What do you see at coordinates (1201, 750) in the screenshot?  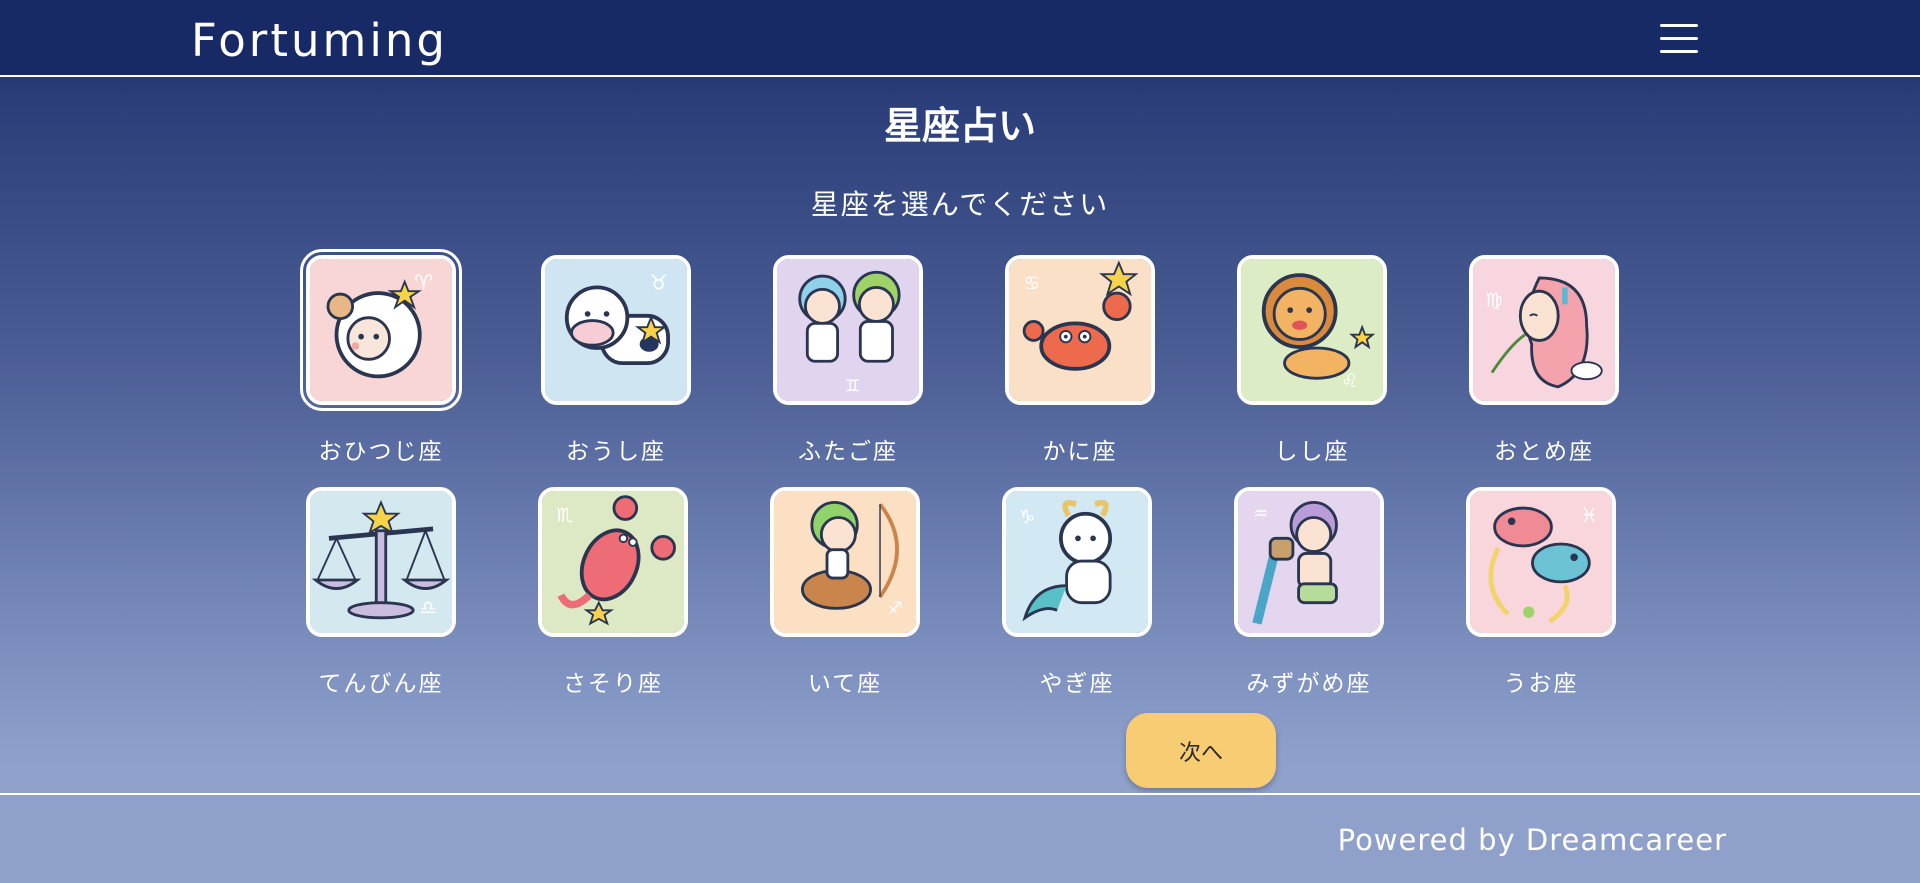 I see `next-button: 次へ` at bounding box center [1201, 750].